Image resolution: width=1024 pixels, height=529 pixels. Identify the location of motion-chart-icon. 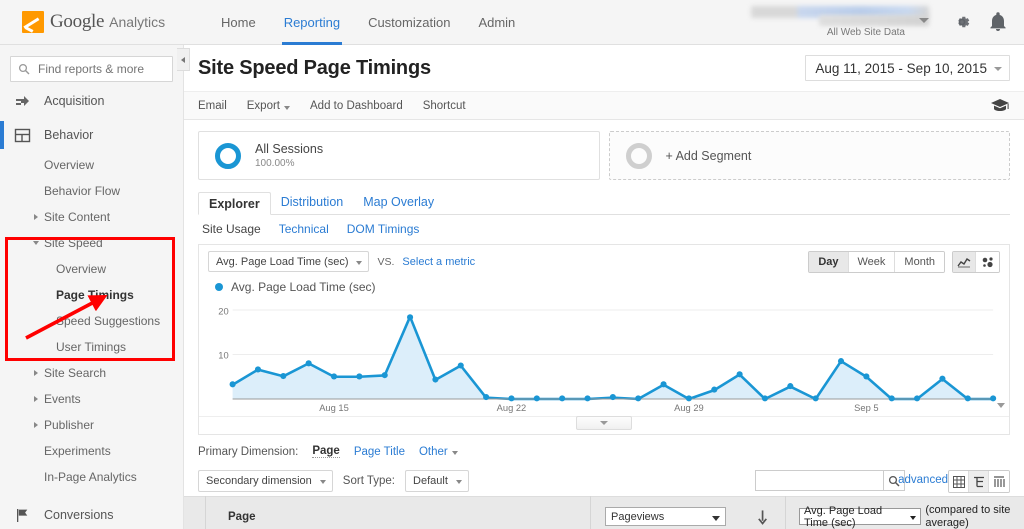
(987, 262).